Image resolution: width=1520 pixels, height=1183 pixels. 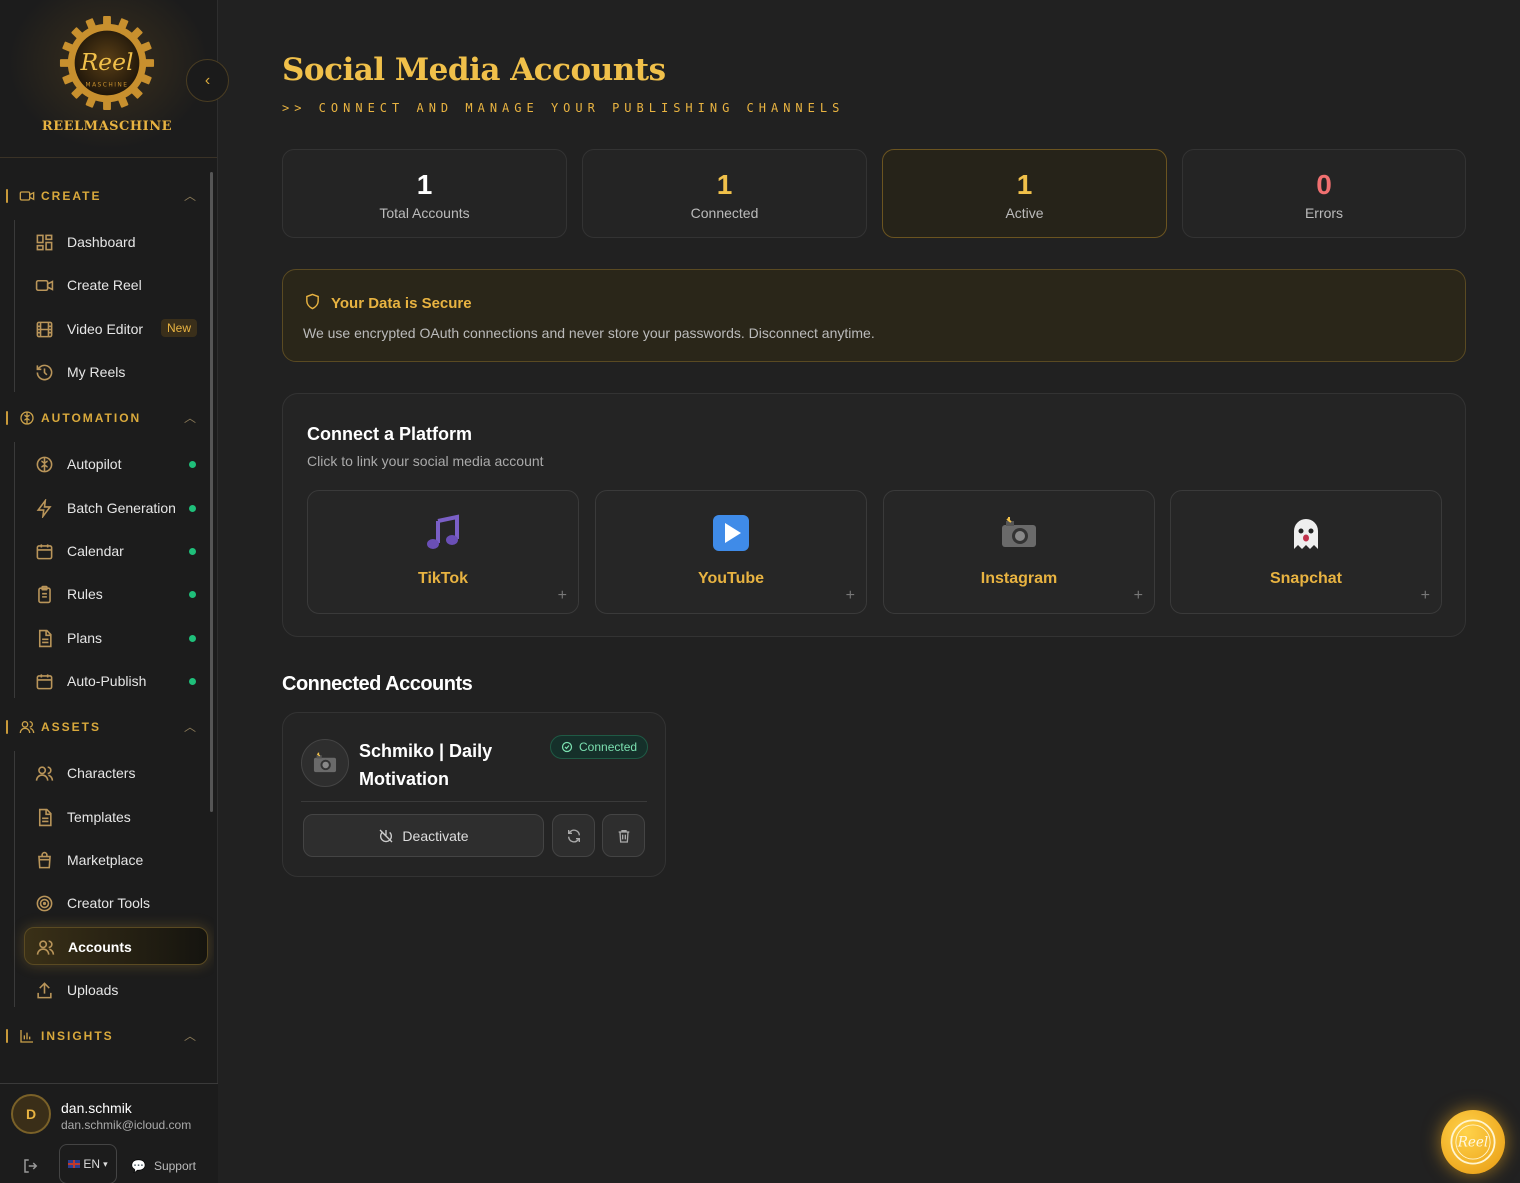 What do you see at coordinates (116, 903) in the screenshot?
I see `sidebar-item-creator-tools: Creator Tools` at bounding box center [116, 903].